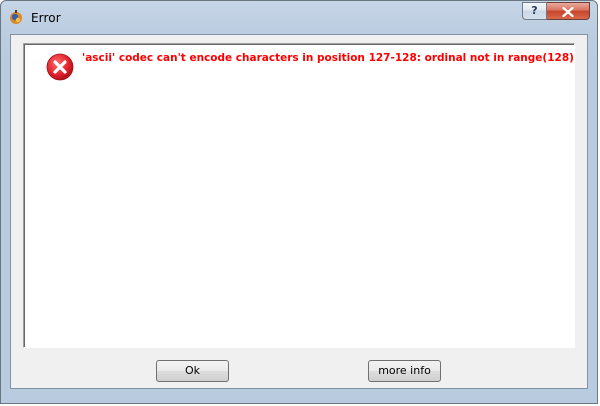 The height and width of the screenshot is (406, 600). I want to click on more-info-button: more info, so click(404, 371).